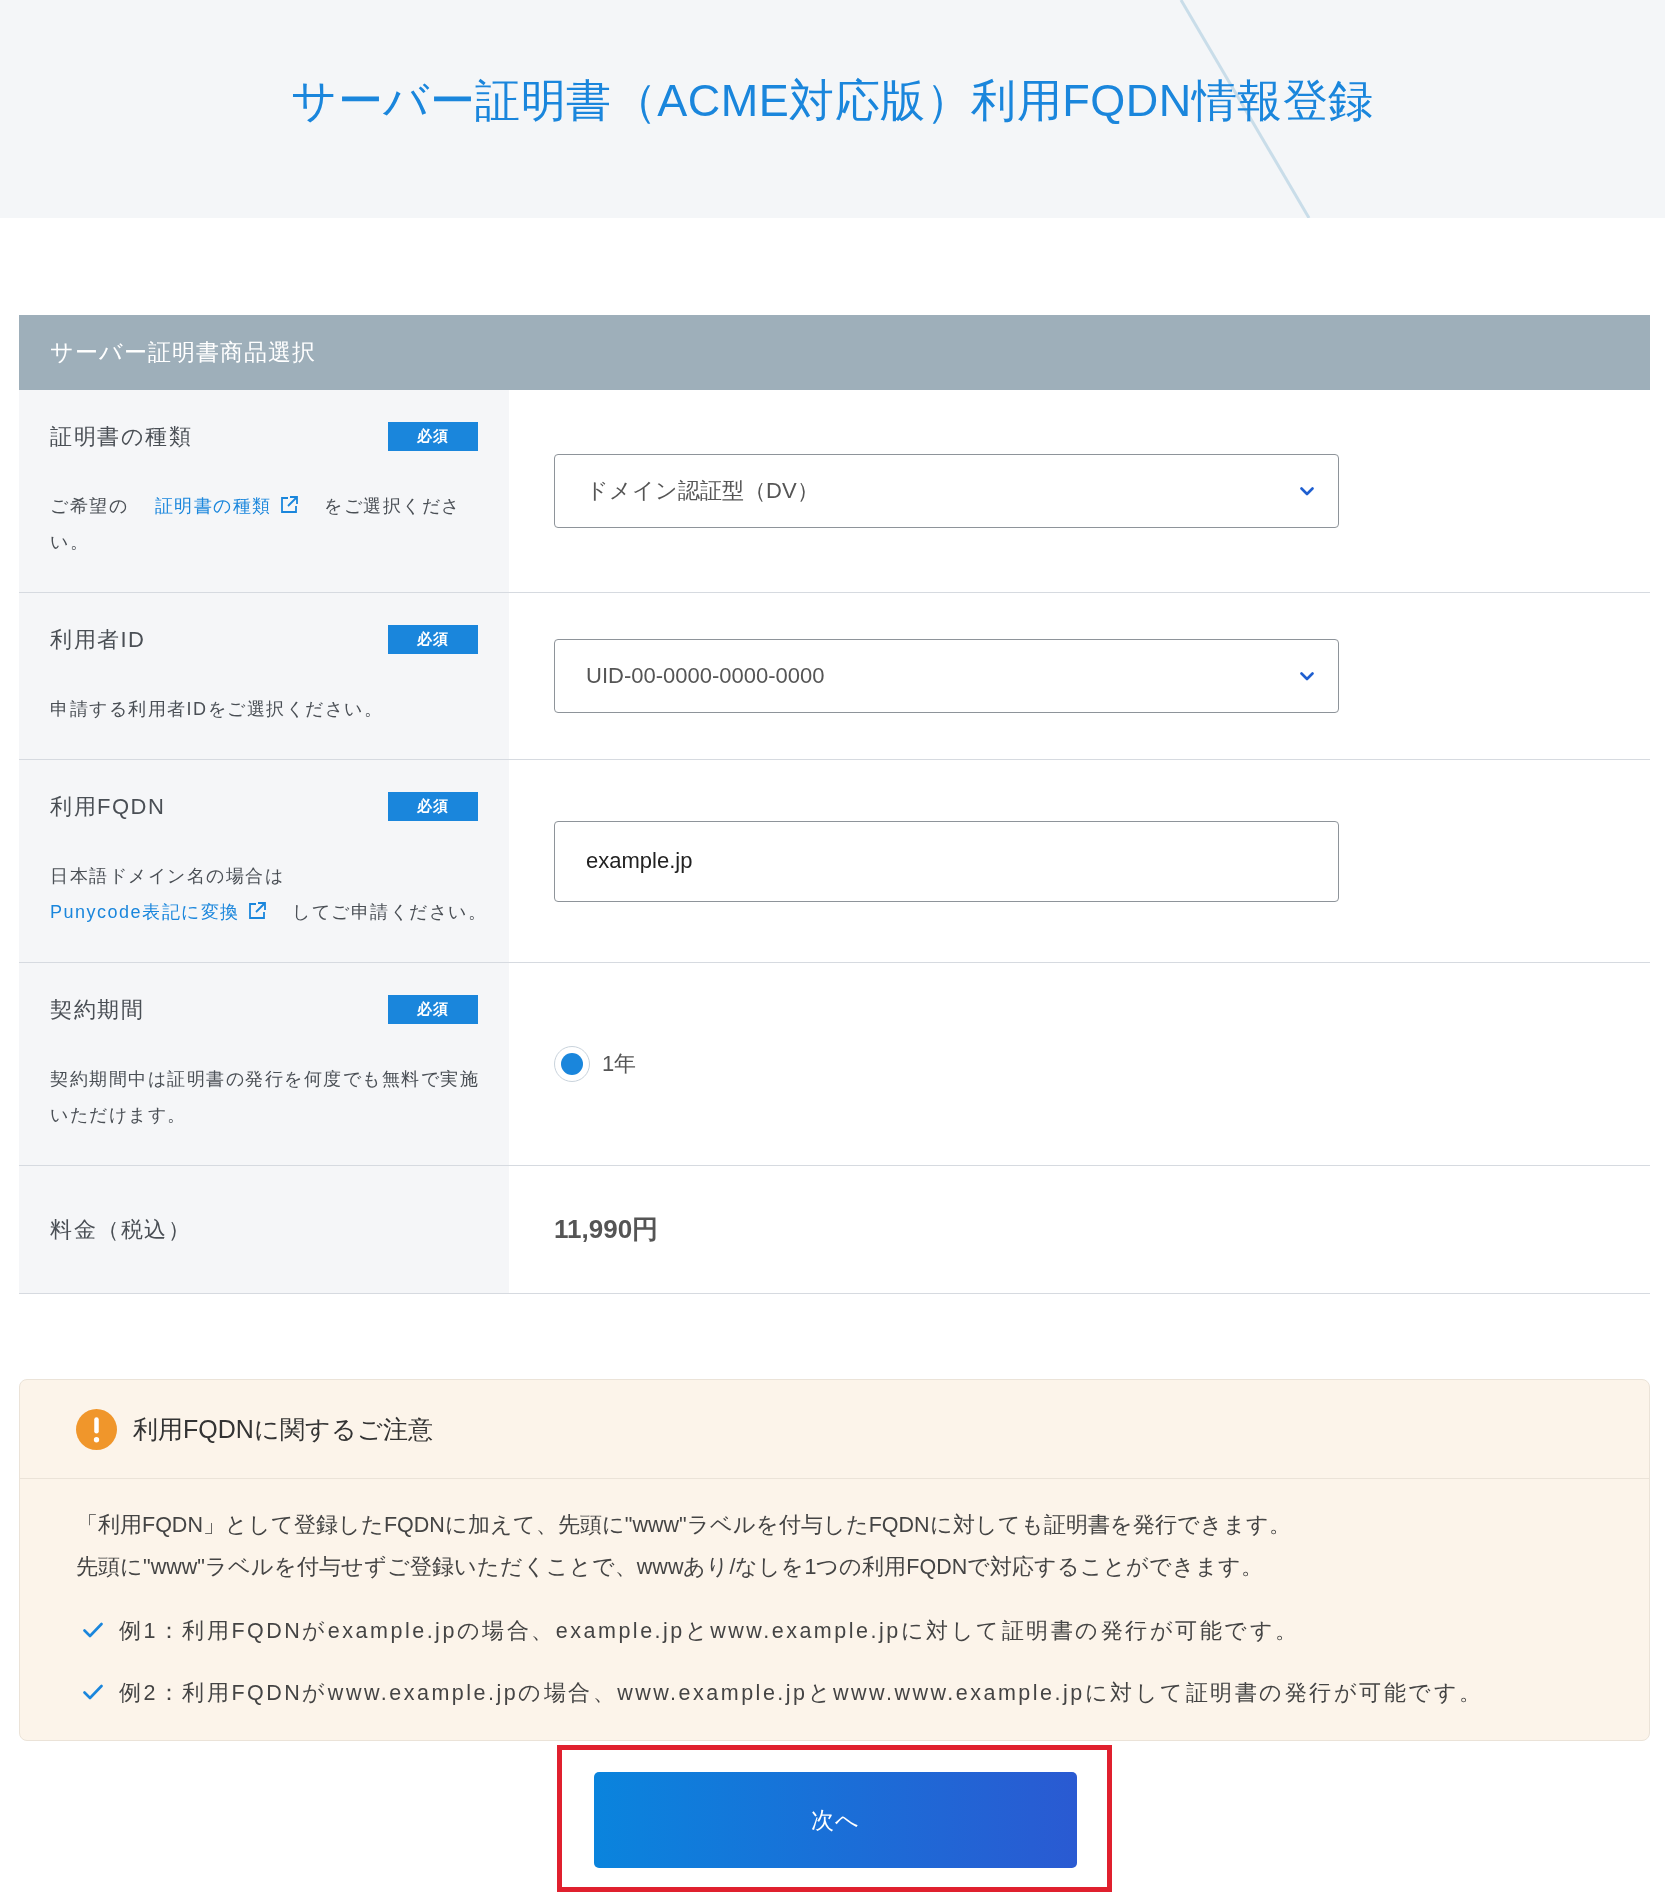 Image resolution: width=1665 pixels, height=1900 pixels. What do you see at coordinates (98, 639) in the screenshot?
I see `field-label: 利用者ID` at bounding box center [98, 639].